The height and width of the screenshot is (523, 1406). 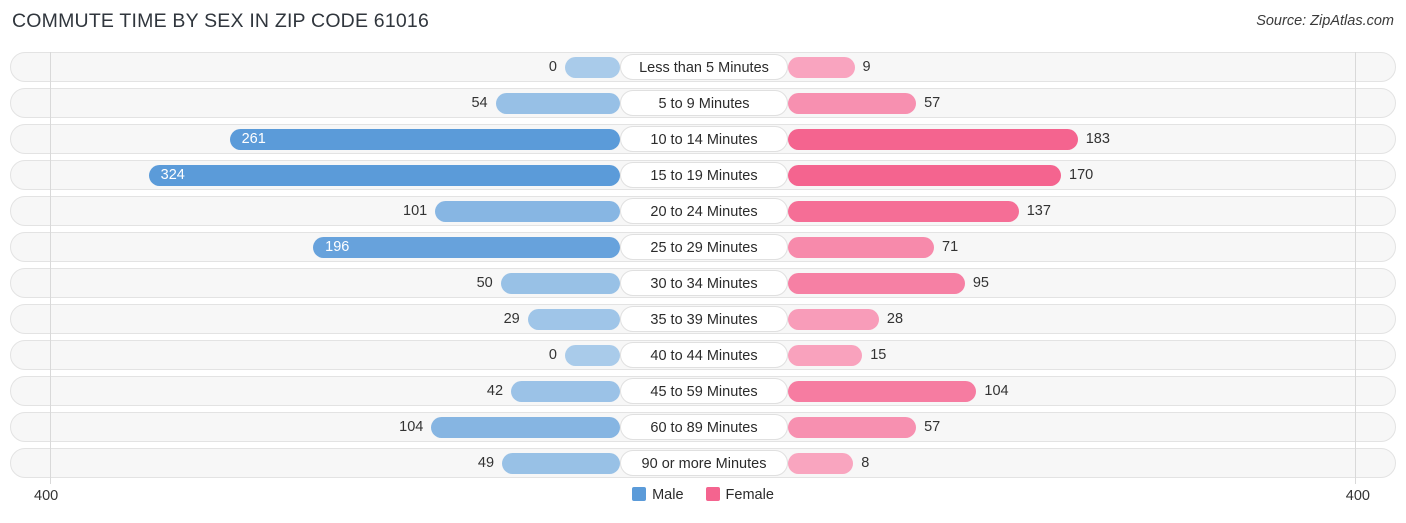 What do you see at coordinates (1325, 21) in the screenshot?
I see `source-attribution: Source: ZipAtlas.com` at bounding box center [1325, 21].